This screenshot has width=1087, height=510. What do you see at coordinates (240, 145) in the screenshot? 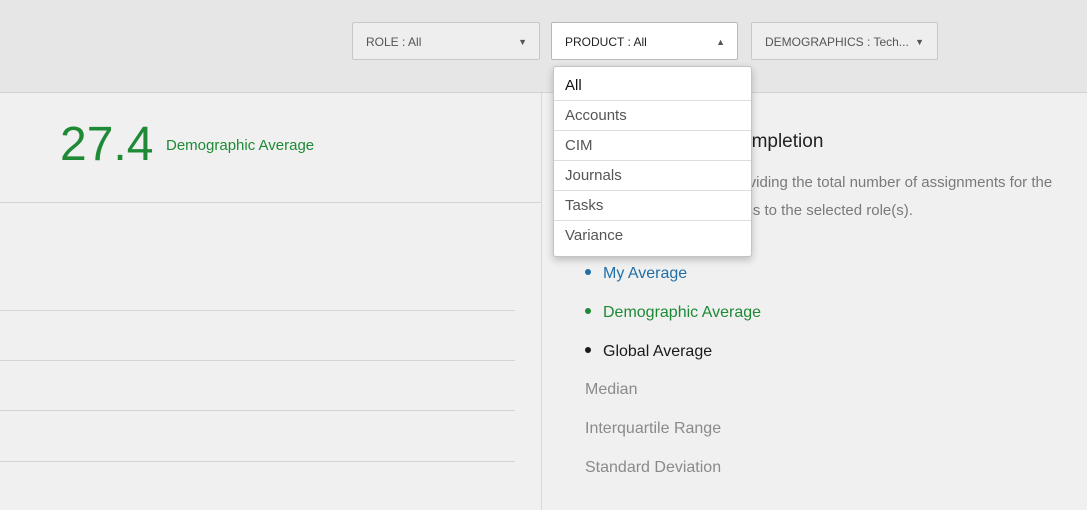
I see `metric-label: Demographic Average` at bounding box center [240, 145].